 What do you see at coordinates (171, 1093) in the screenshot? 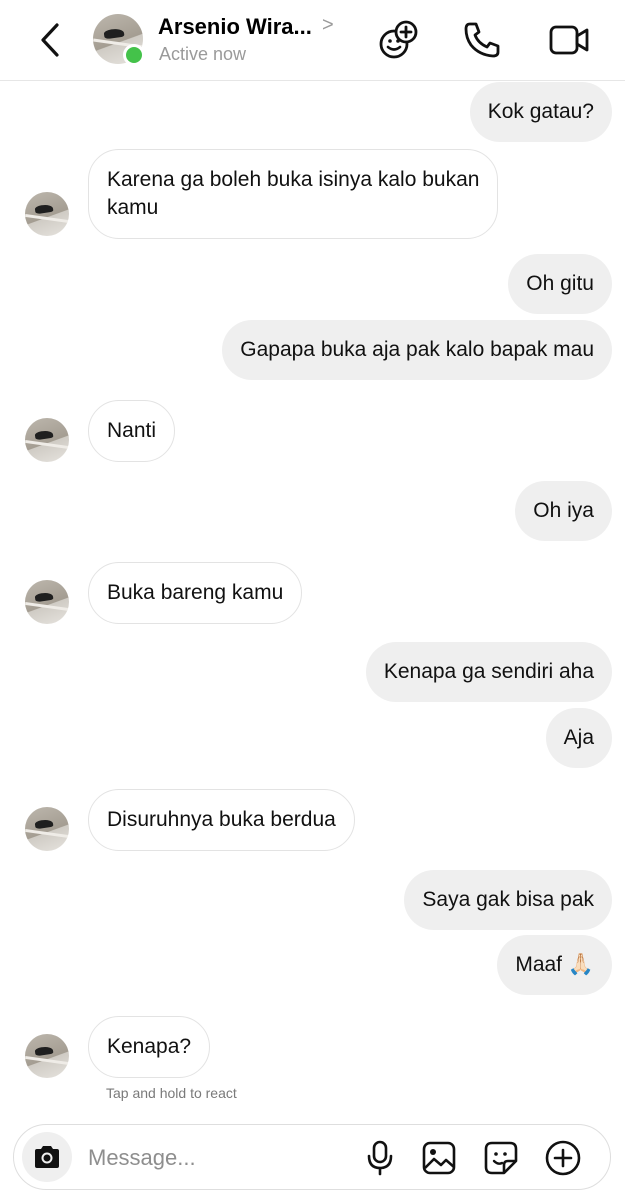
I see `react-hint: Tap and hold to react` at bounding box center [171, 1093].